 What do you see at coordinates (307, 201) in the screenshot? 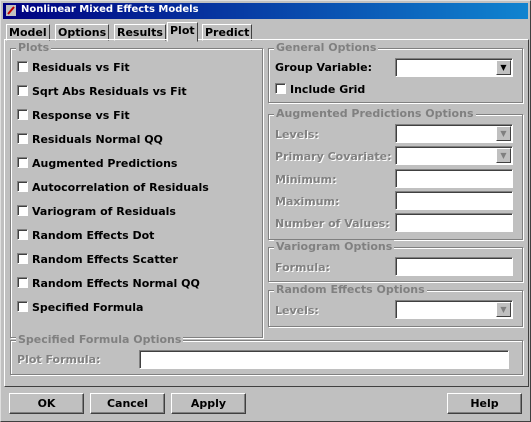
I see `maximum-label: Maximum:` at bounding box center [307, 201].